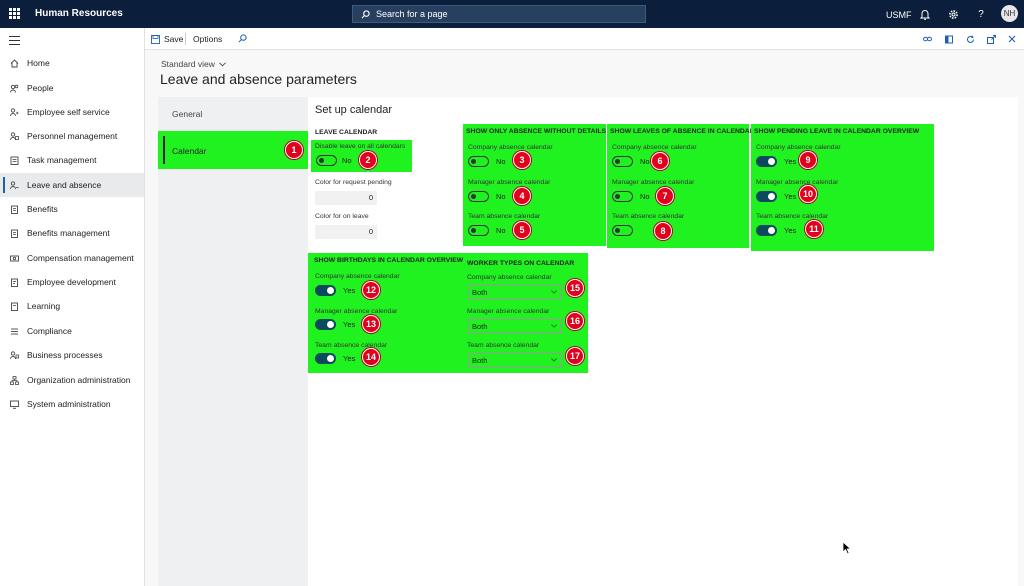 The height and width of the screenshot is (586, 1024). I want to click on nav-item-compensation-management: Compensation management, so click(72, 258).